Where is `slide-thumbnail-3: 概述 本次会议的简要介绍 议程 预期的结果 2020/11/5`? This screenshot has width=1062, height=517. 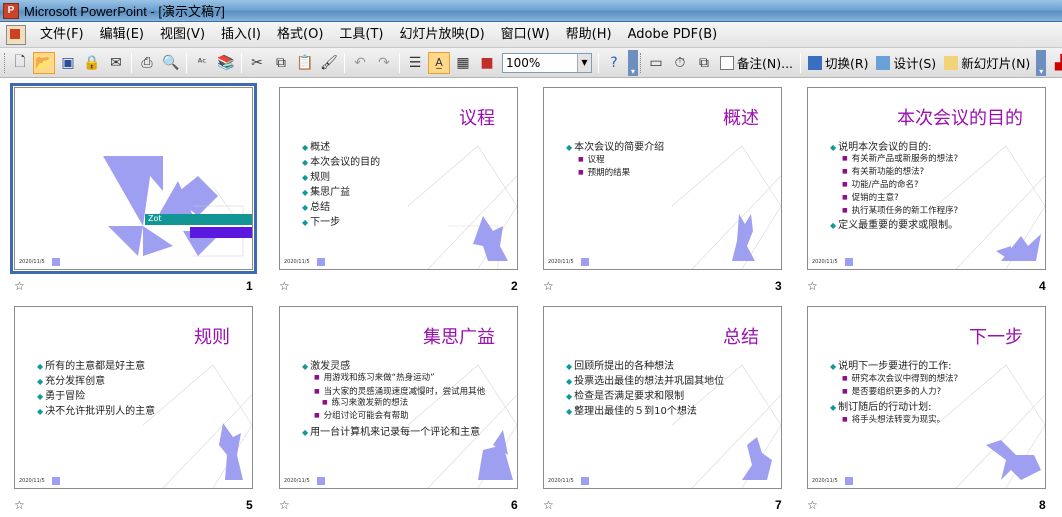
slide-thumbnail-3: 概述 本次会议的简要介绍 议程 预期的结果 2020/11/5 is located at coordinates (662, 178).